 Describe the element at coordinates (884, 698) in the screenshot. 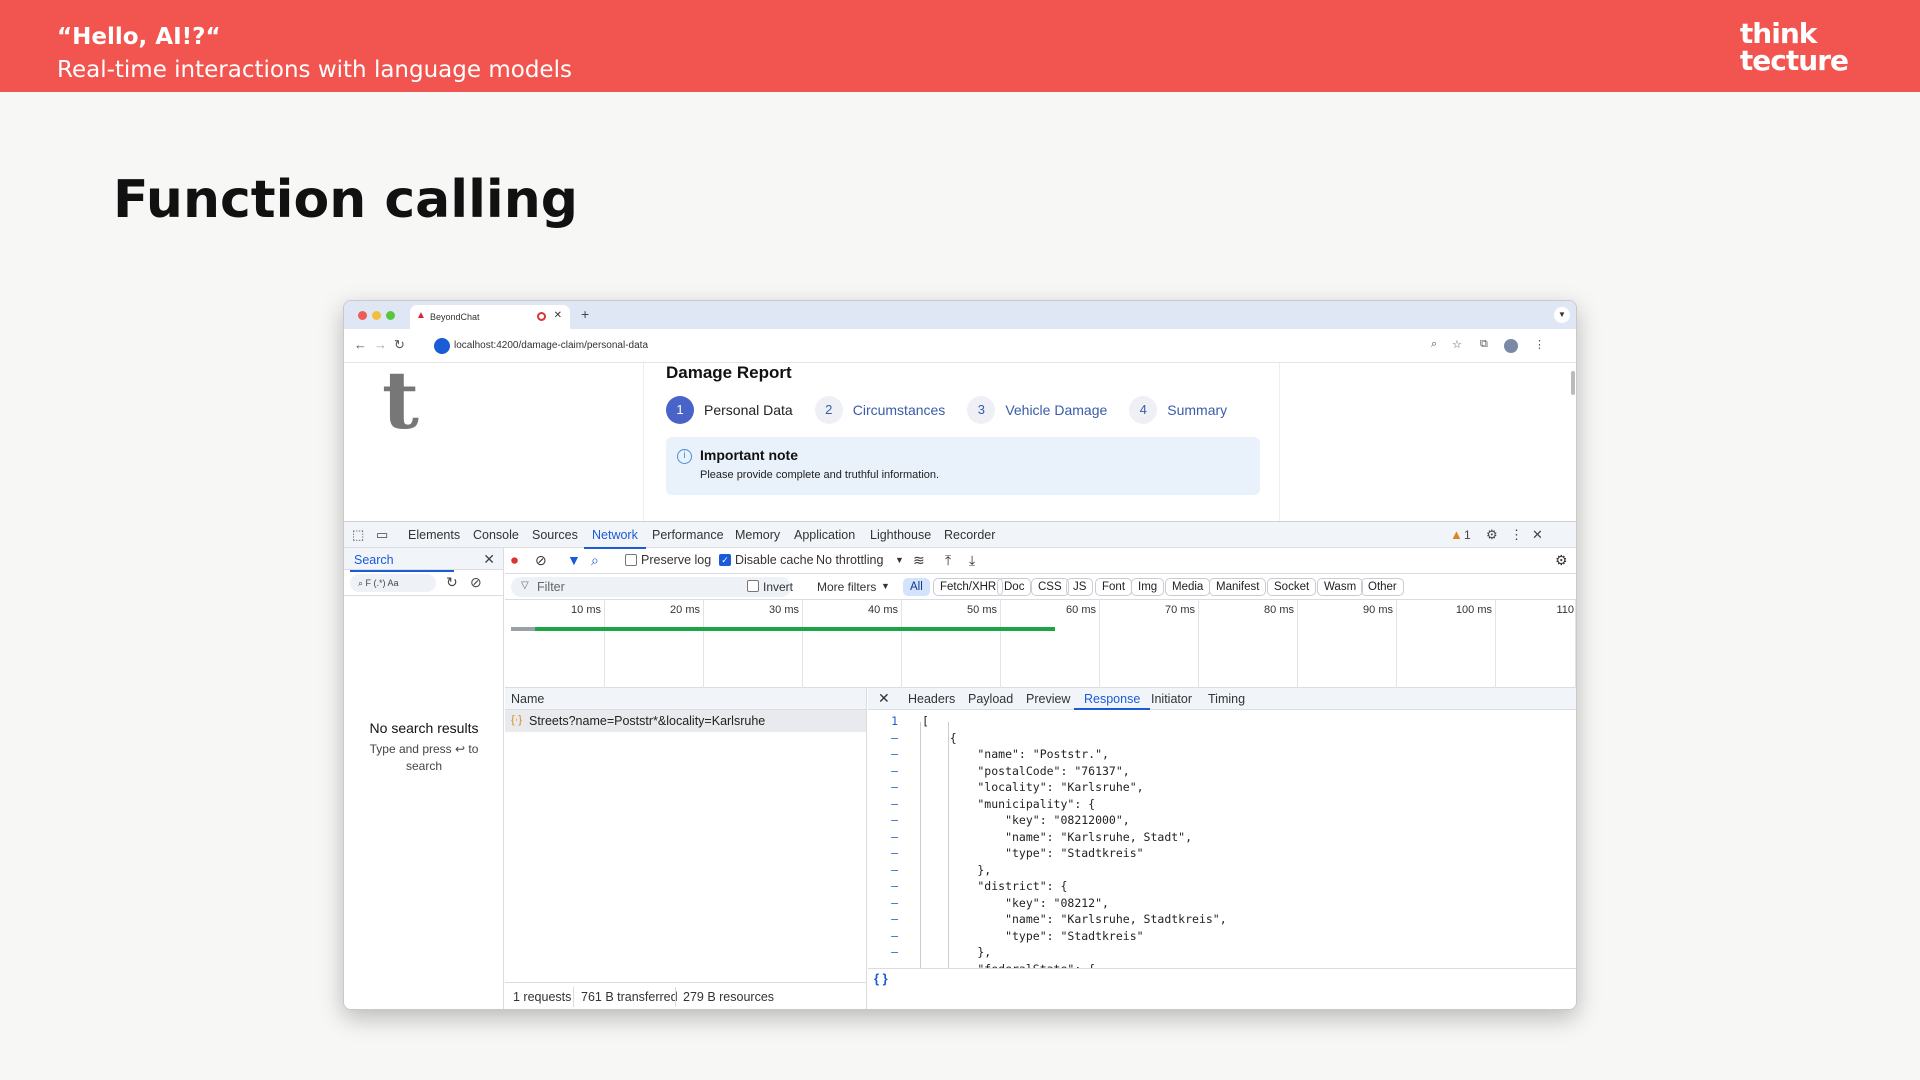

I see `close-details-icon: ✕` at that location.